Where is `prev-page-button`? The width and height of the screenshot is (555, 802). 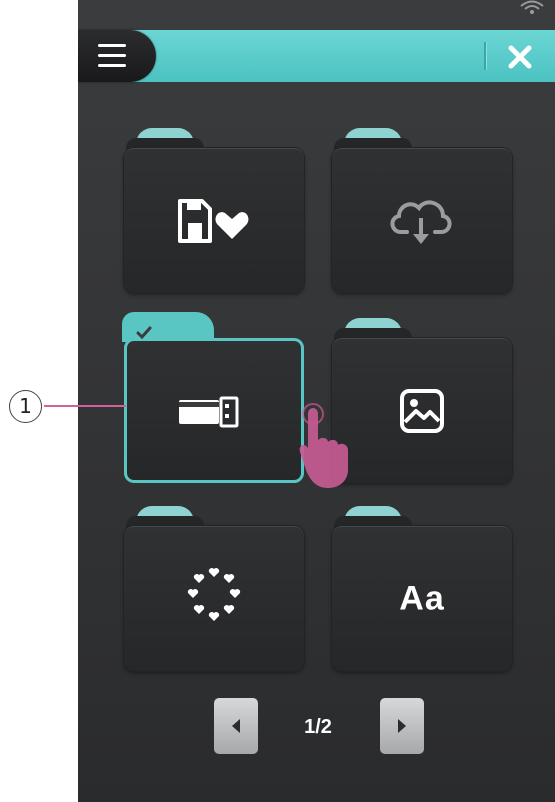
prev-page-button is located at coordinates (236, 726).